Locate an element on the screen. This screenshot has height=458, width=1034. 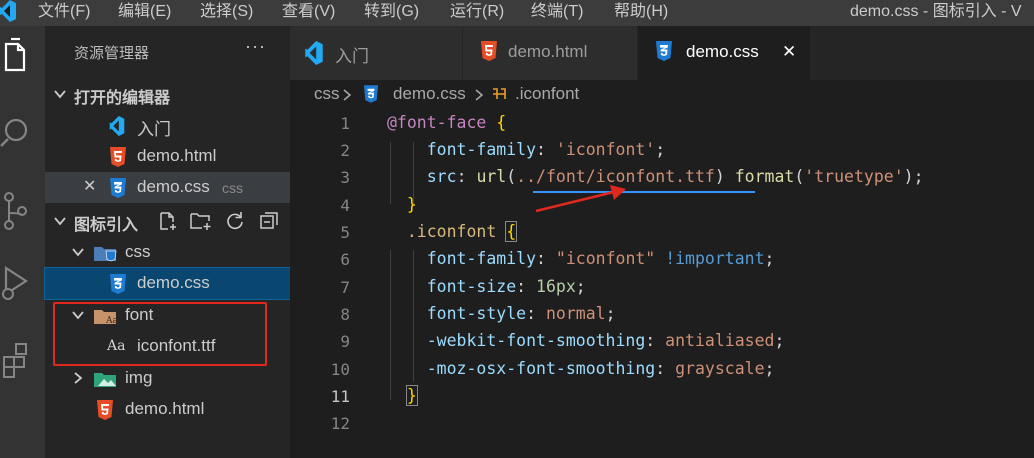
tree-file-demo-css: demo.css is located at coordinates (167, 283).